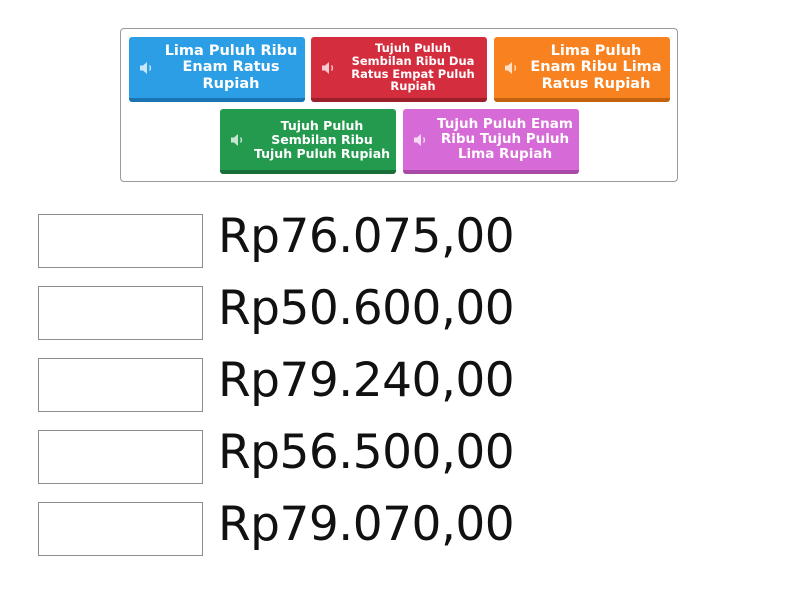 The width and height of the screenshot is (800, 600). What do you see at coordinates (366, 236) in the screenshot?
I see `target-amount-1: Rp76.075,00` at bounding box center [366, 236].